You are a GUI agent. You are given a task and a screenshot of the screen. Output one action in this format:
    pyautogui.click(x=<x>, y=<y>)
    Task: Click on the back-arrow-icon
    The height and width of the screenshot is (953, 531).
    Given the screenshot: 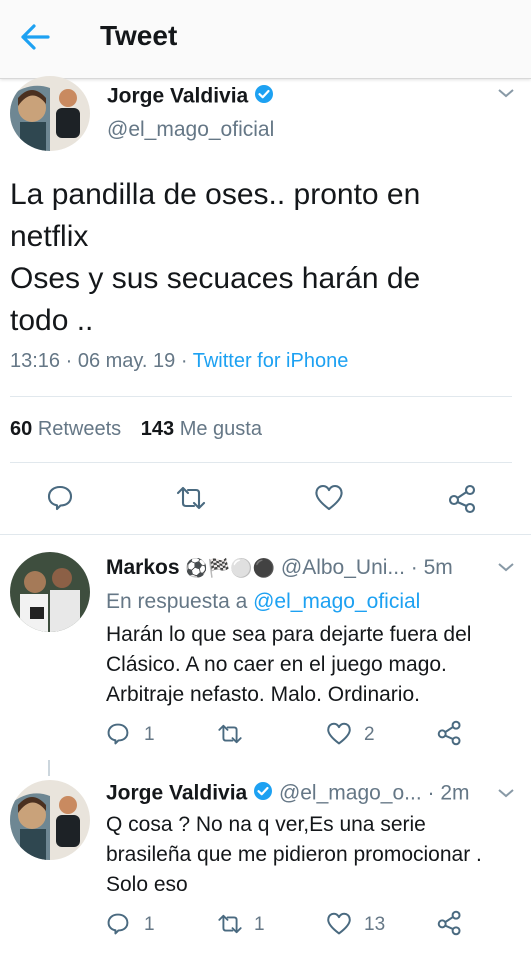 What is the action you would take?
    pyautogui.click(x=35, y=37)
    